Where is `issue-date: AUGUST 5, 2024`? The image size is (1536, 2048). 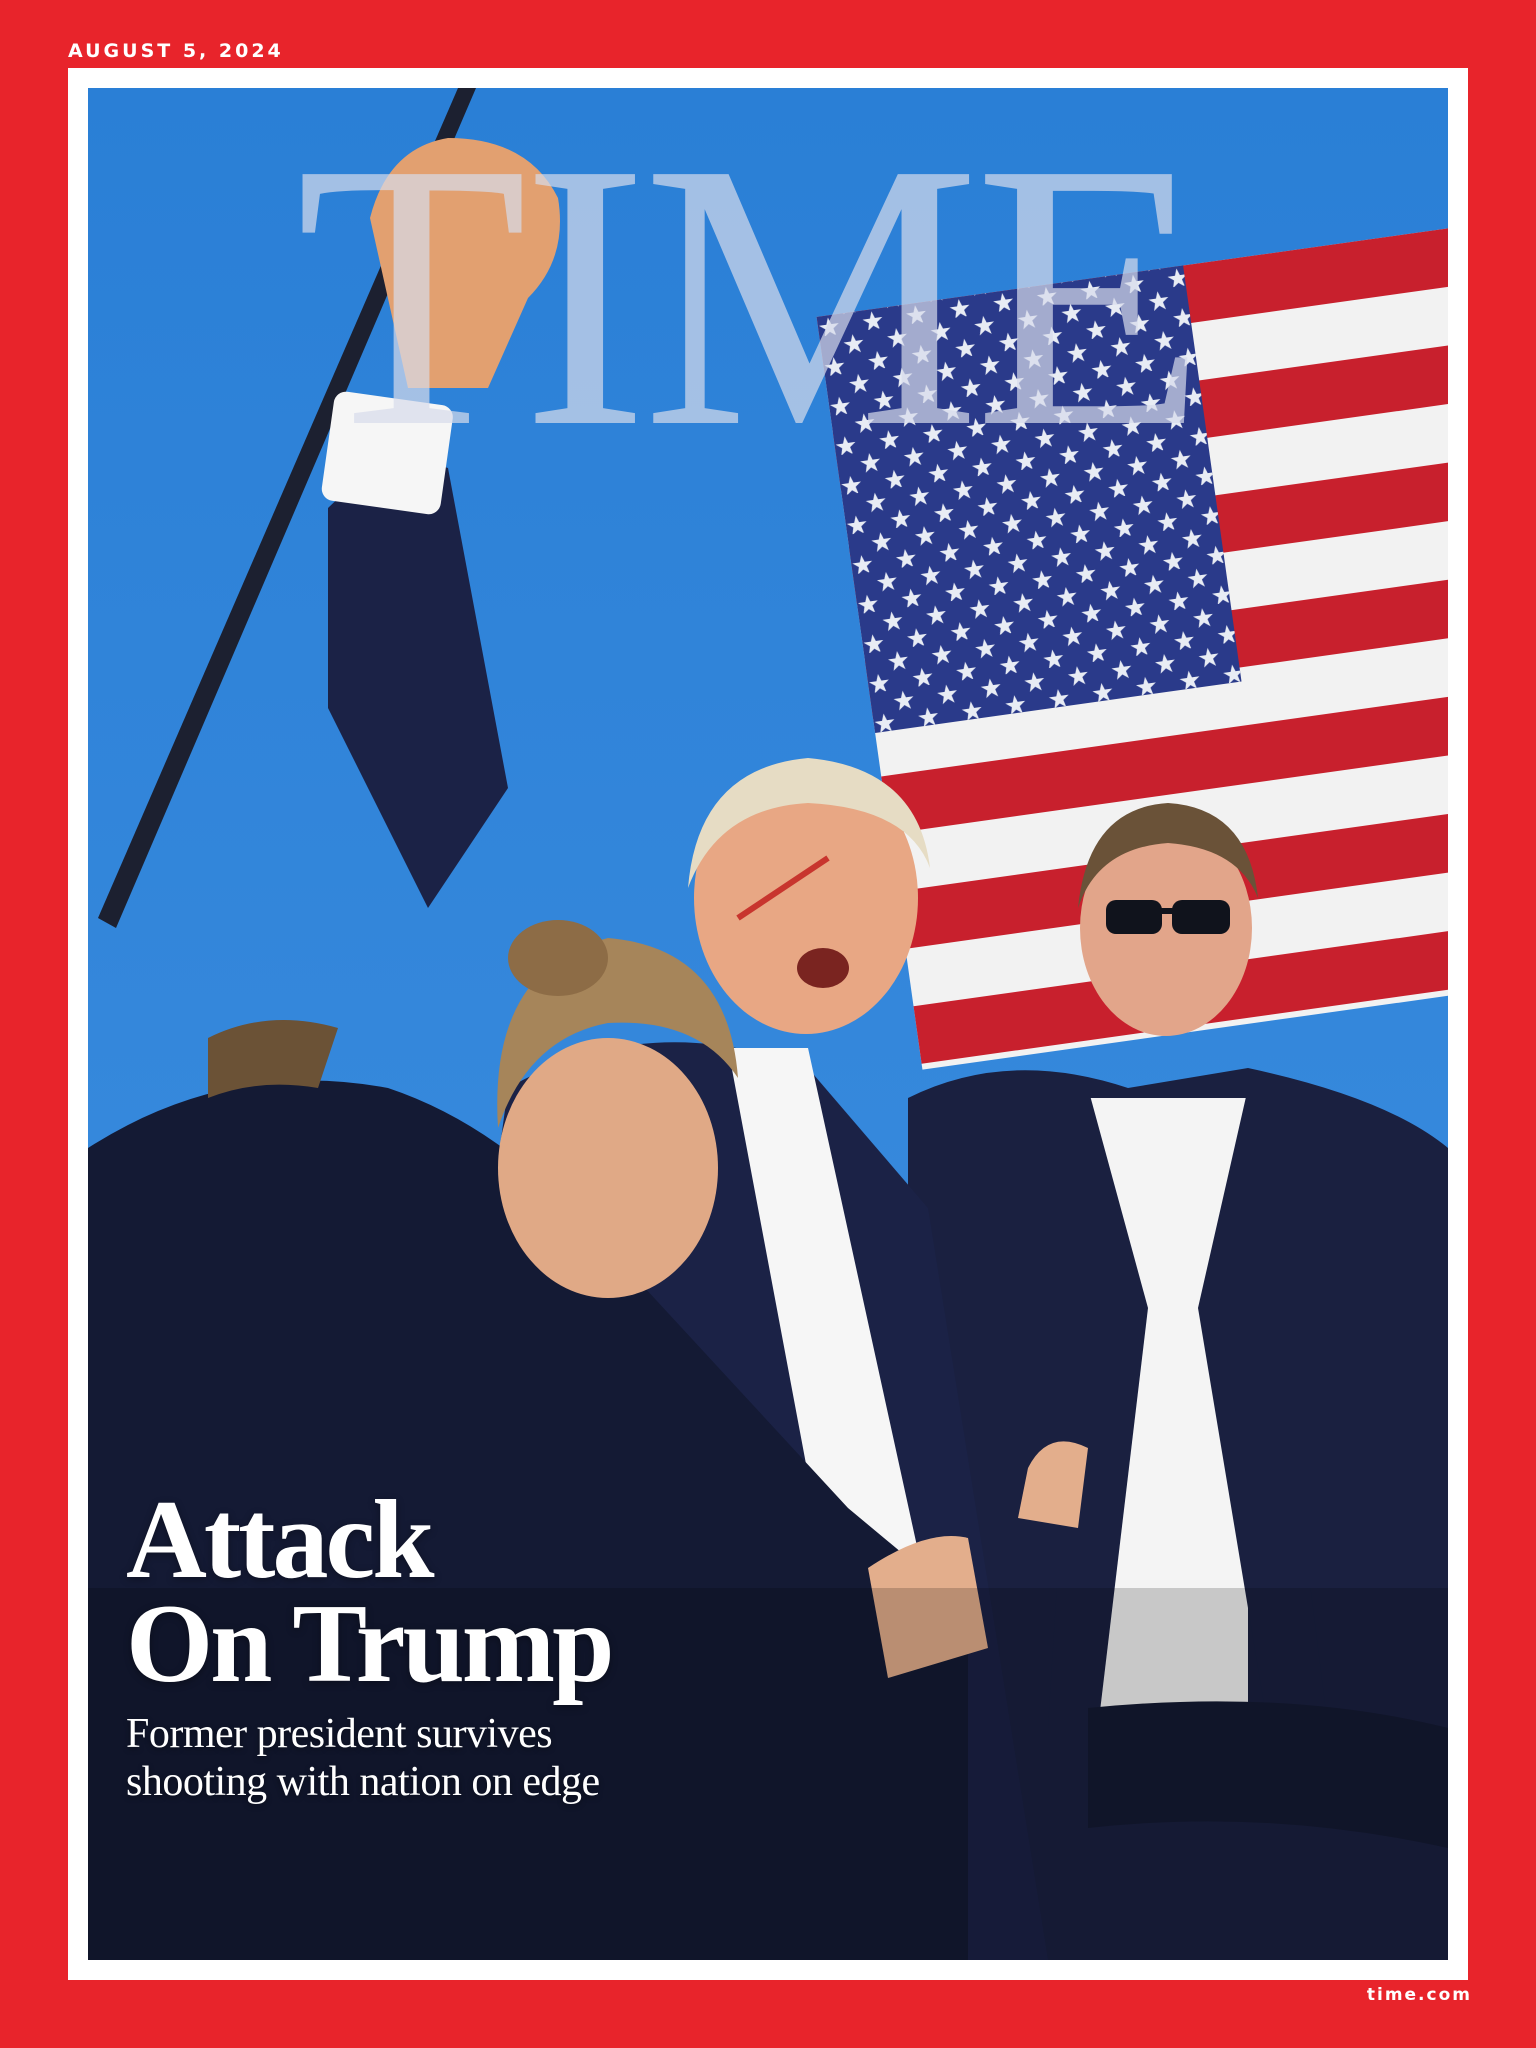
issue-date: AUGUST 5, 2024 is located at coordinates (176, 51).